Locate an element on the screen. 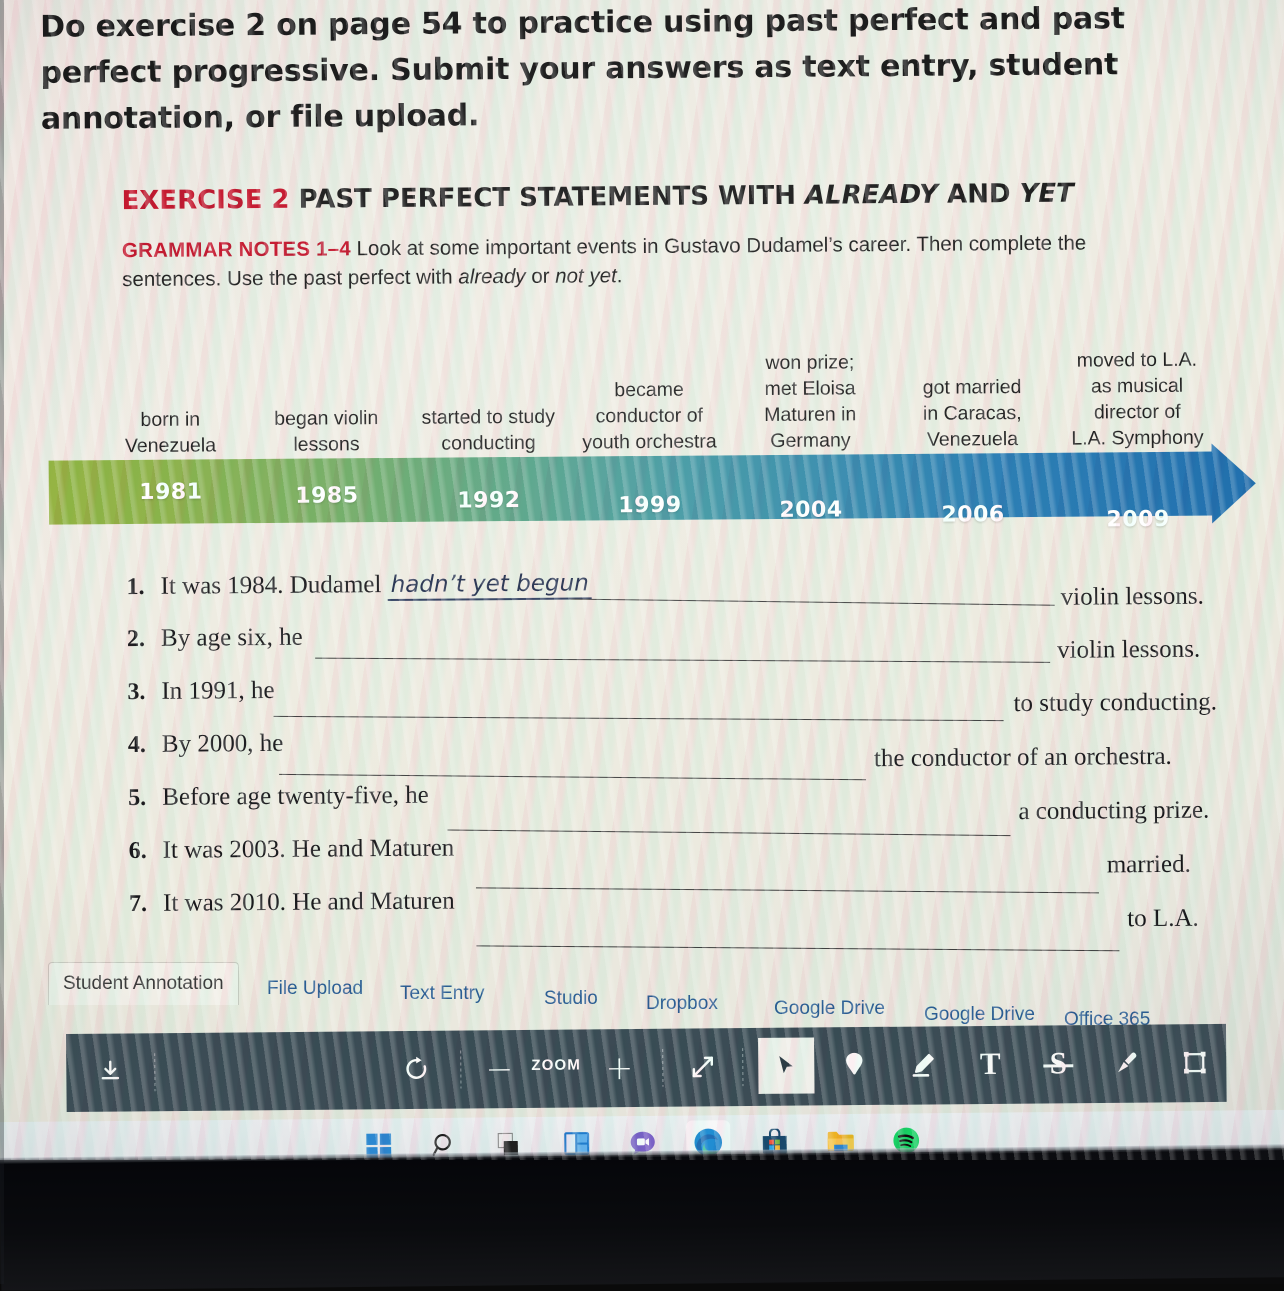 The image size is (1284, 1291). area-box-icon is located at coordinates (1194, 1062).